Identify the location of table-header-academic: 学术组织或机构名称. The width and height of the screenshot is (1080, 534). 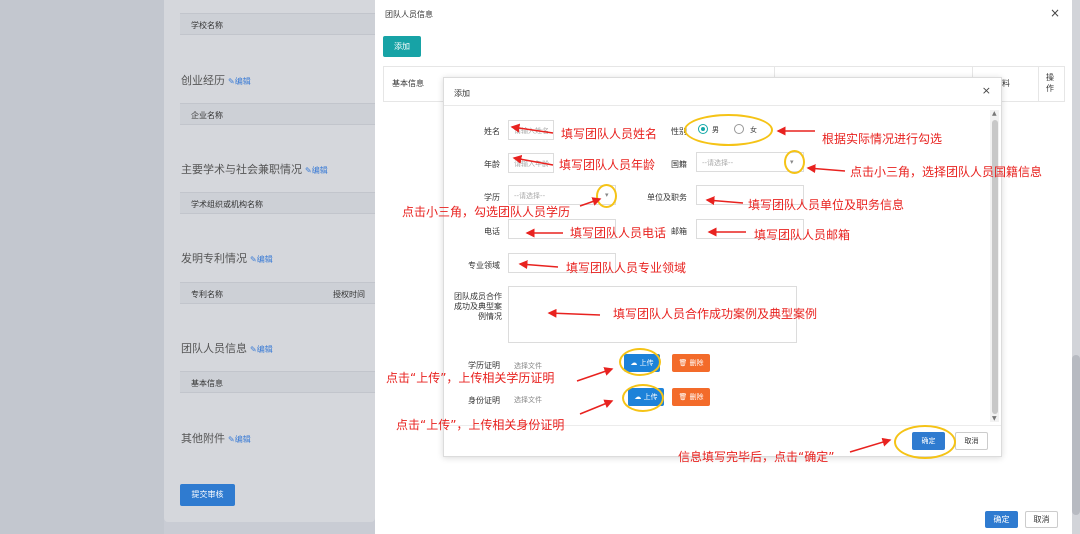
(277, 203).